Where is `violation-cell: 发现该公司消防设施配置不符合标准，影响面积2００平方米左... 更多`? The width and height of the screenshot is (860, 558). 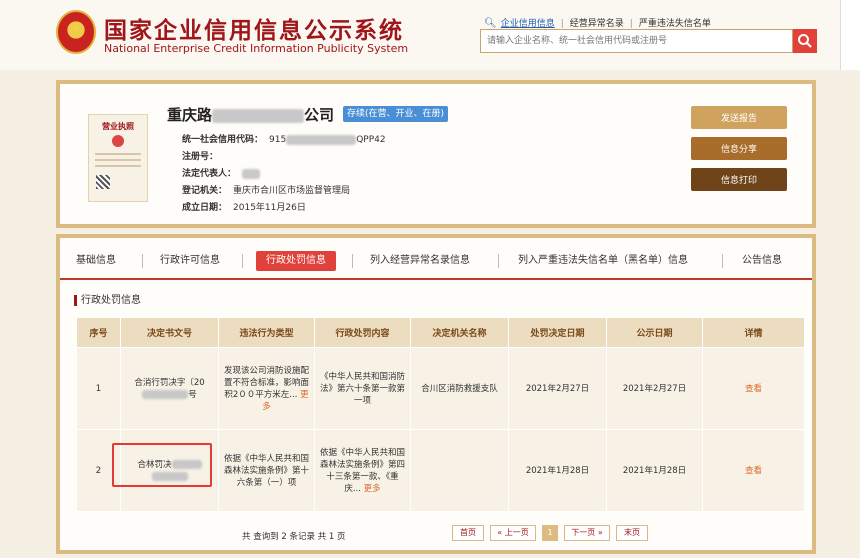
violation-cell: 发现该公司消防设施配置不符合标准，影响面积2００平方米左... 更多 is located at coordinates (266, 388).